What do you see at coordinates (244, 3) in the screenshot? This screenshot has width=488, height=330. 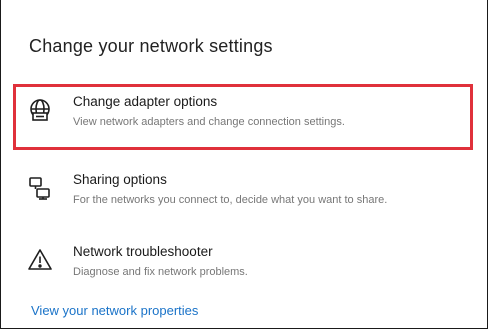 I see `top-edge` at bounding box center [244, 3].